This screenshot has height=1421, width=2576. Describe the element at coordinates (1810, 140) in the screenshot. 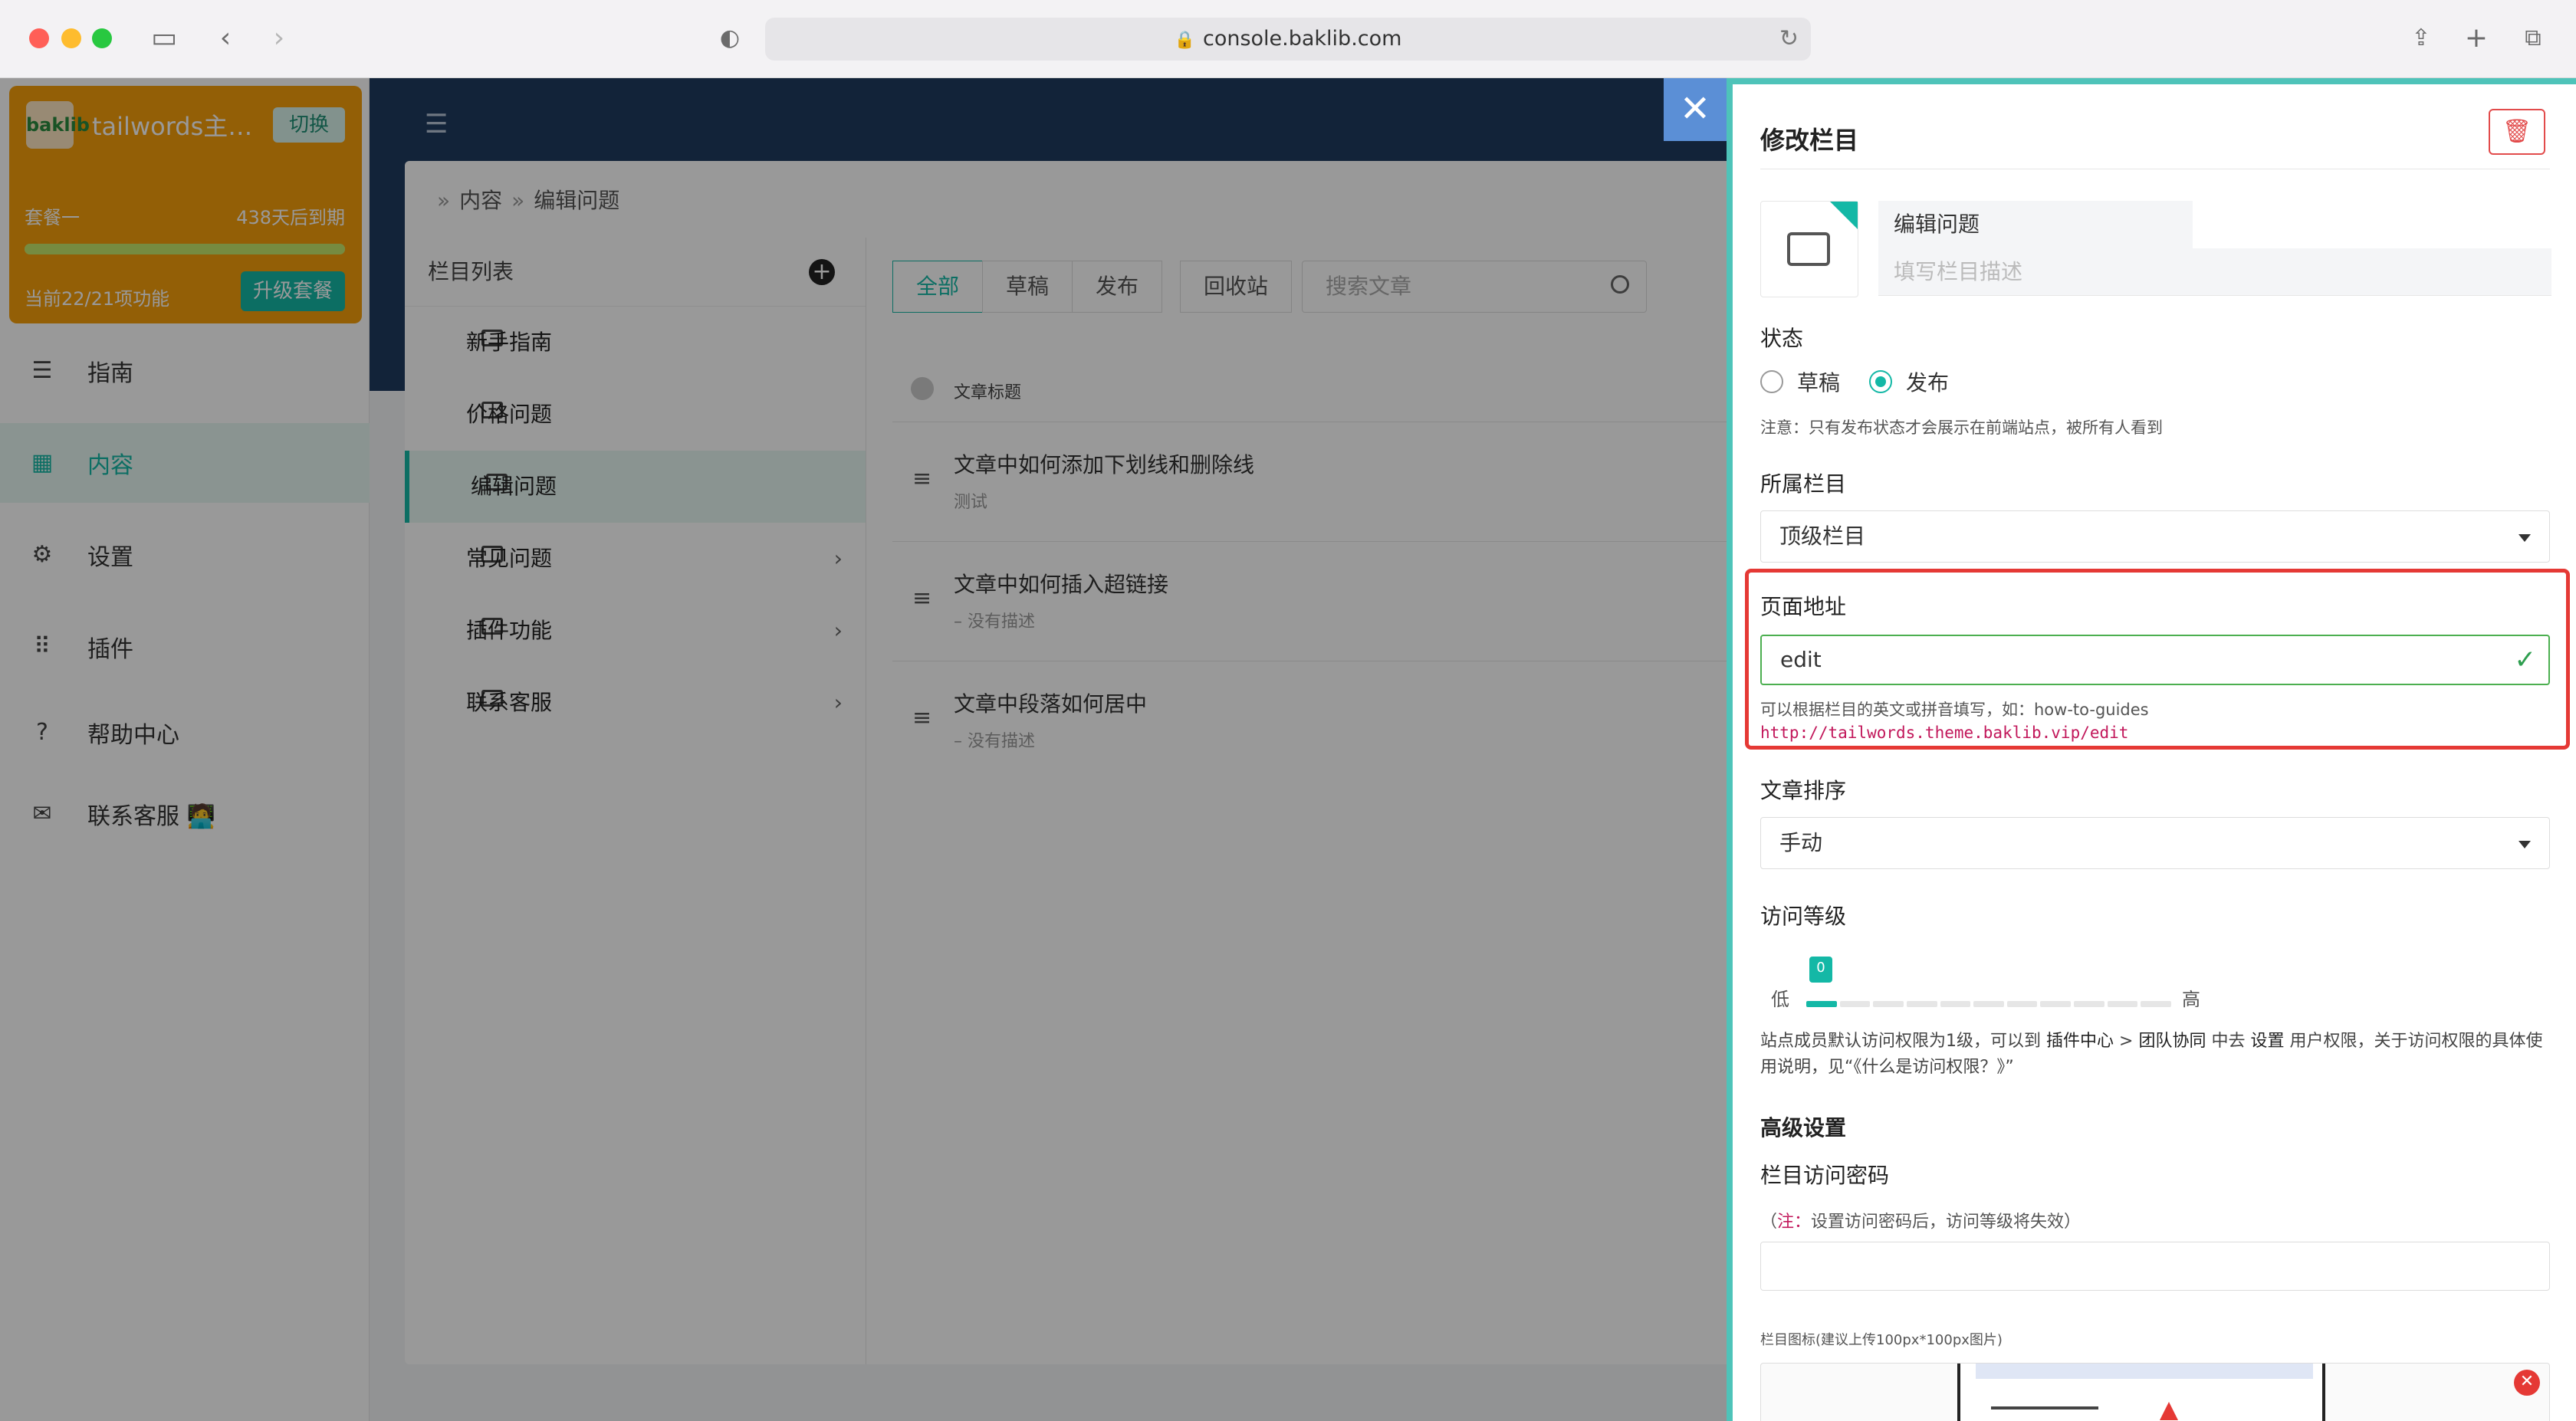

I see `drawer-title: 修改栏目` at that location.